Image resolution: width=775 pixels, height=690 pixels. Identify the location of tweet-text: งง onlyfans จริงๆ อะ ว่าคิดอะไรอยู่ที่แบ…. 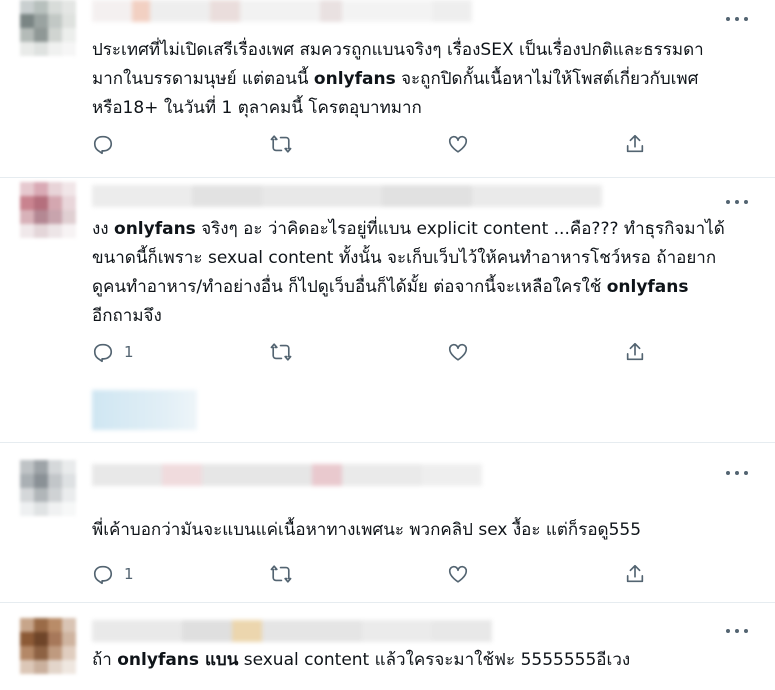
(423, 273).